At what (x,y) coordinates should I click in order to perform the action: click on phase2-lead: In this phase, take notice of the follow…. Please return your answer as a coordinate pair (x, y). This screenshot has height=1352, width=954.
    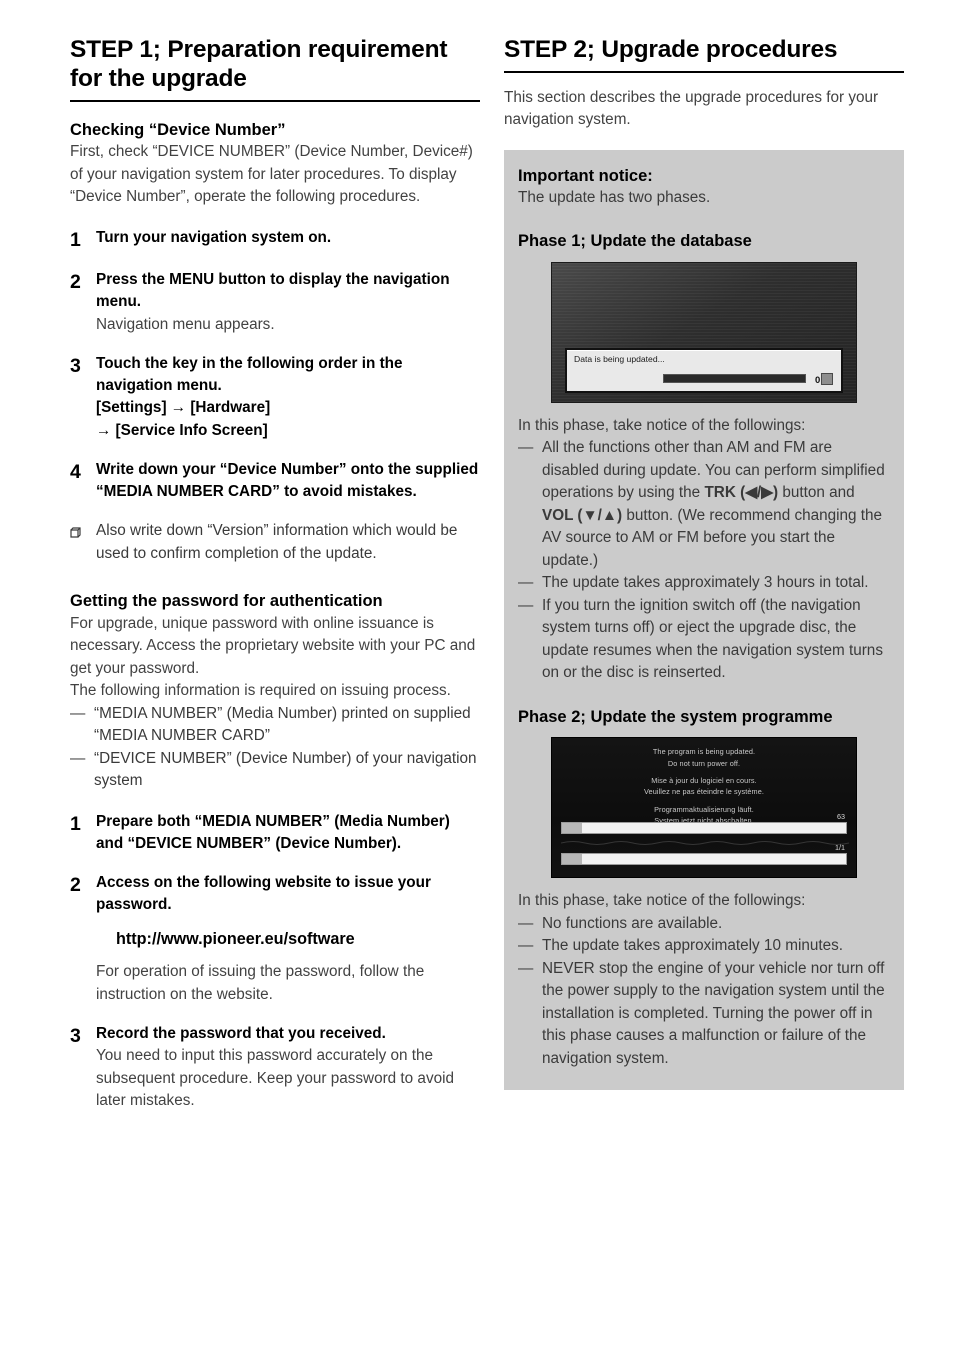
    Looking at the image, I should click on (662, 901).